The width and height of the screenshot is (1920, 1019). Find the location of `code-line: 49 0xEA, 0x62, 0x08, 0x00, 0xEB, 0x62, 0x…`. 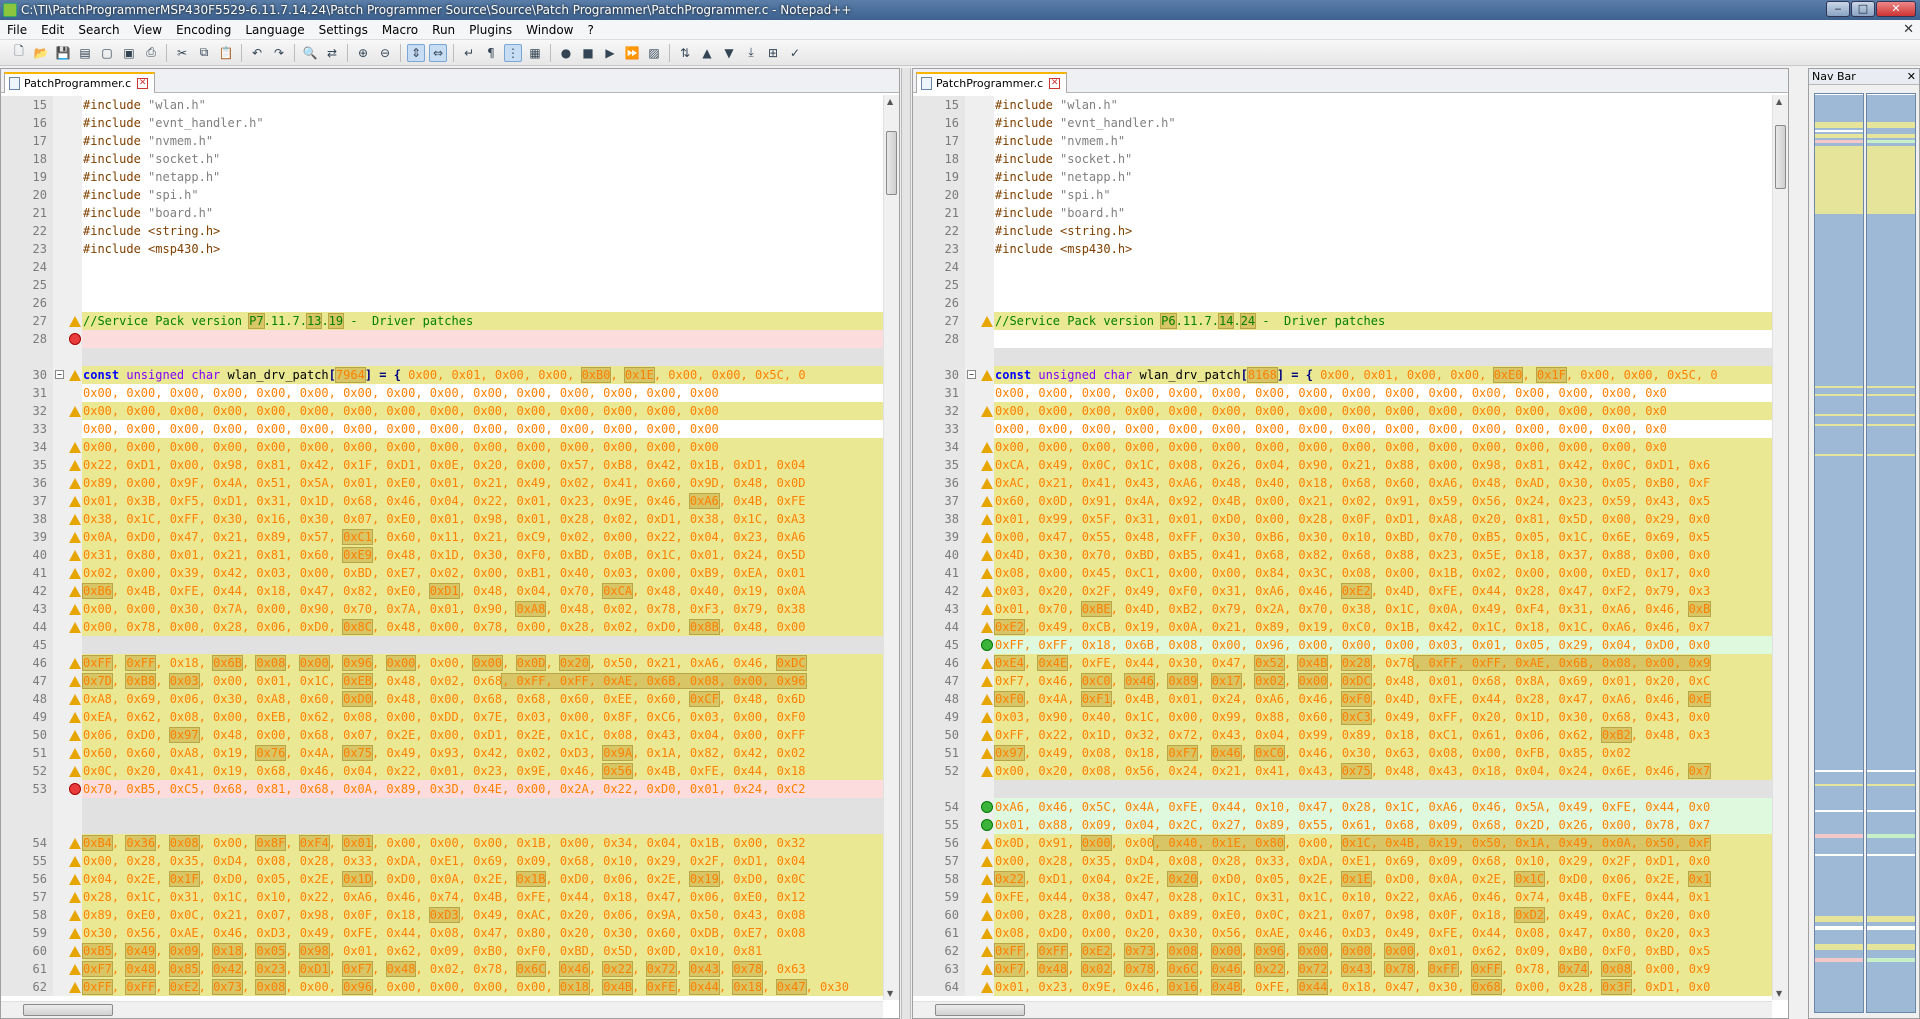

code-line: 49 0xEA, 0x62, 0x08, 0x00, 0xEB, 0x62, 0x… is located at coordinates (442, 717).